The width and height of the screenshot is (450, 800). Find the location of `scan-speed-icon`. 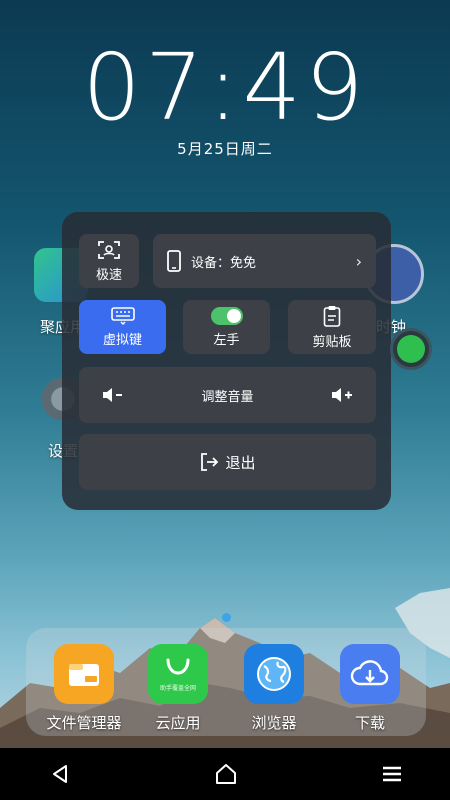

scan-speed-icon is located at coordinates (109, 249).